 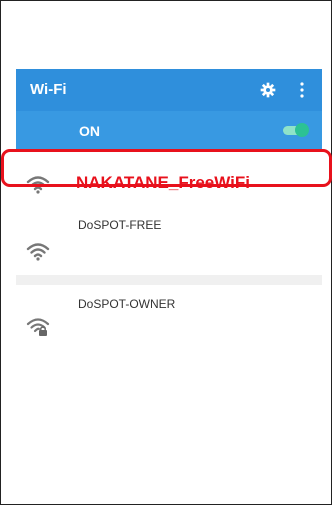 What do you see at coordinates (169, 243) in the screenshot?
I see `network-item-dospot-free: DoSPOT-FREE` at bounding box center [169, 243].